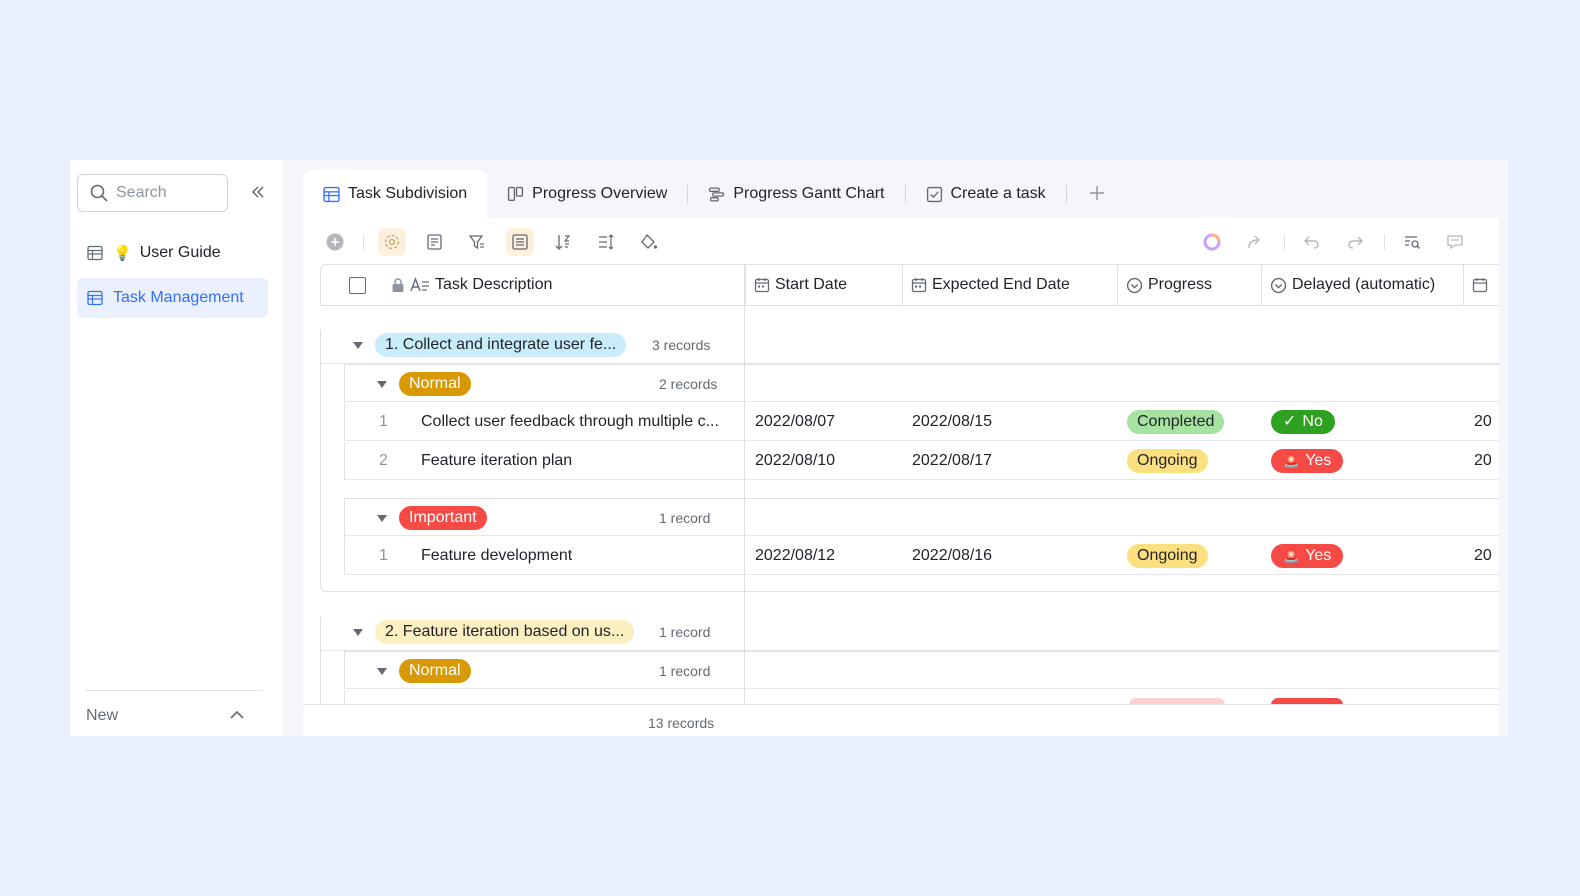 This screenshot has height=896, width=1580. I want to click on search-records-button, so click(1412, 242).